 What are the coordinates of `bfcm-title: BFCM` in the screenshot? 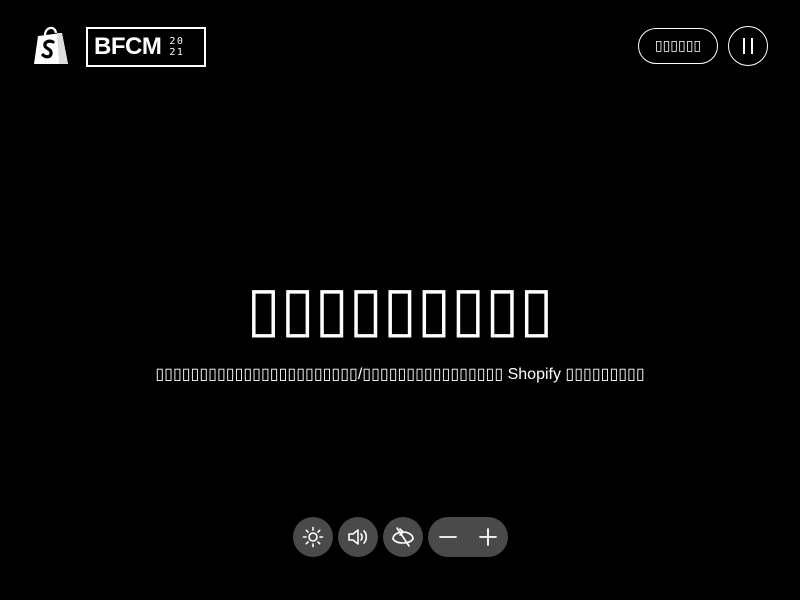 It's located at (128, 46).